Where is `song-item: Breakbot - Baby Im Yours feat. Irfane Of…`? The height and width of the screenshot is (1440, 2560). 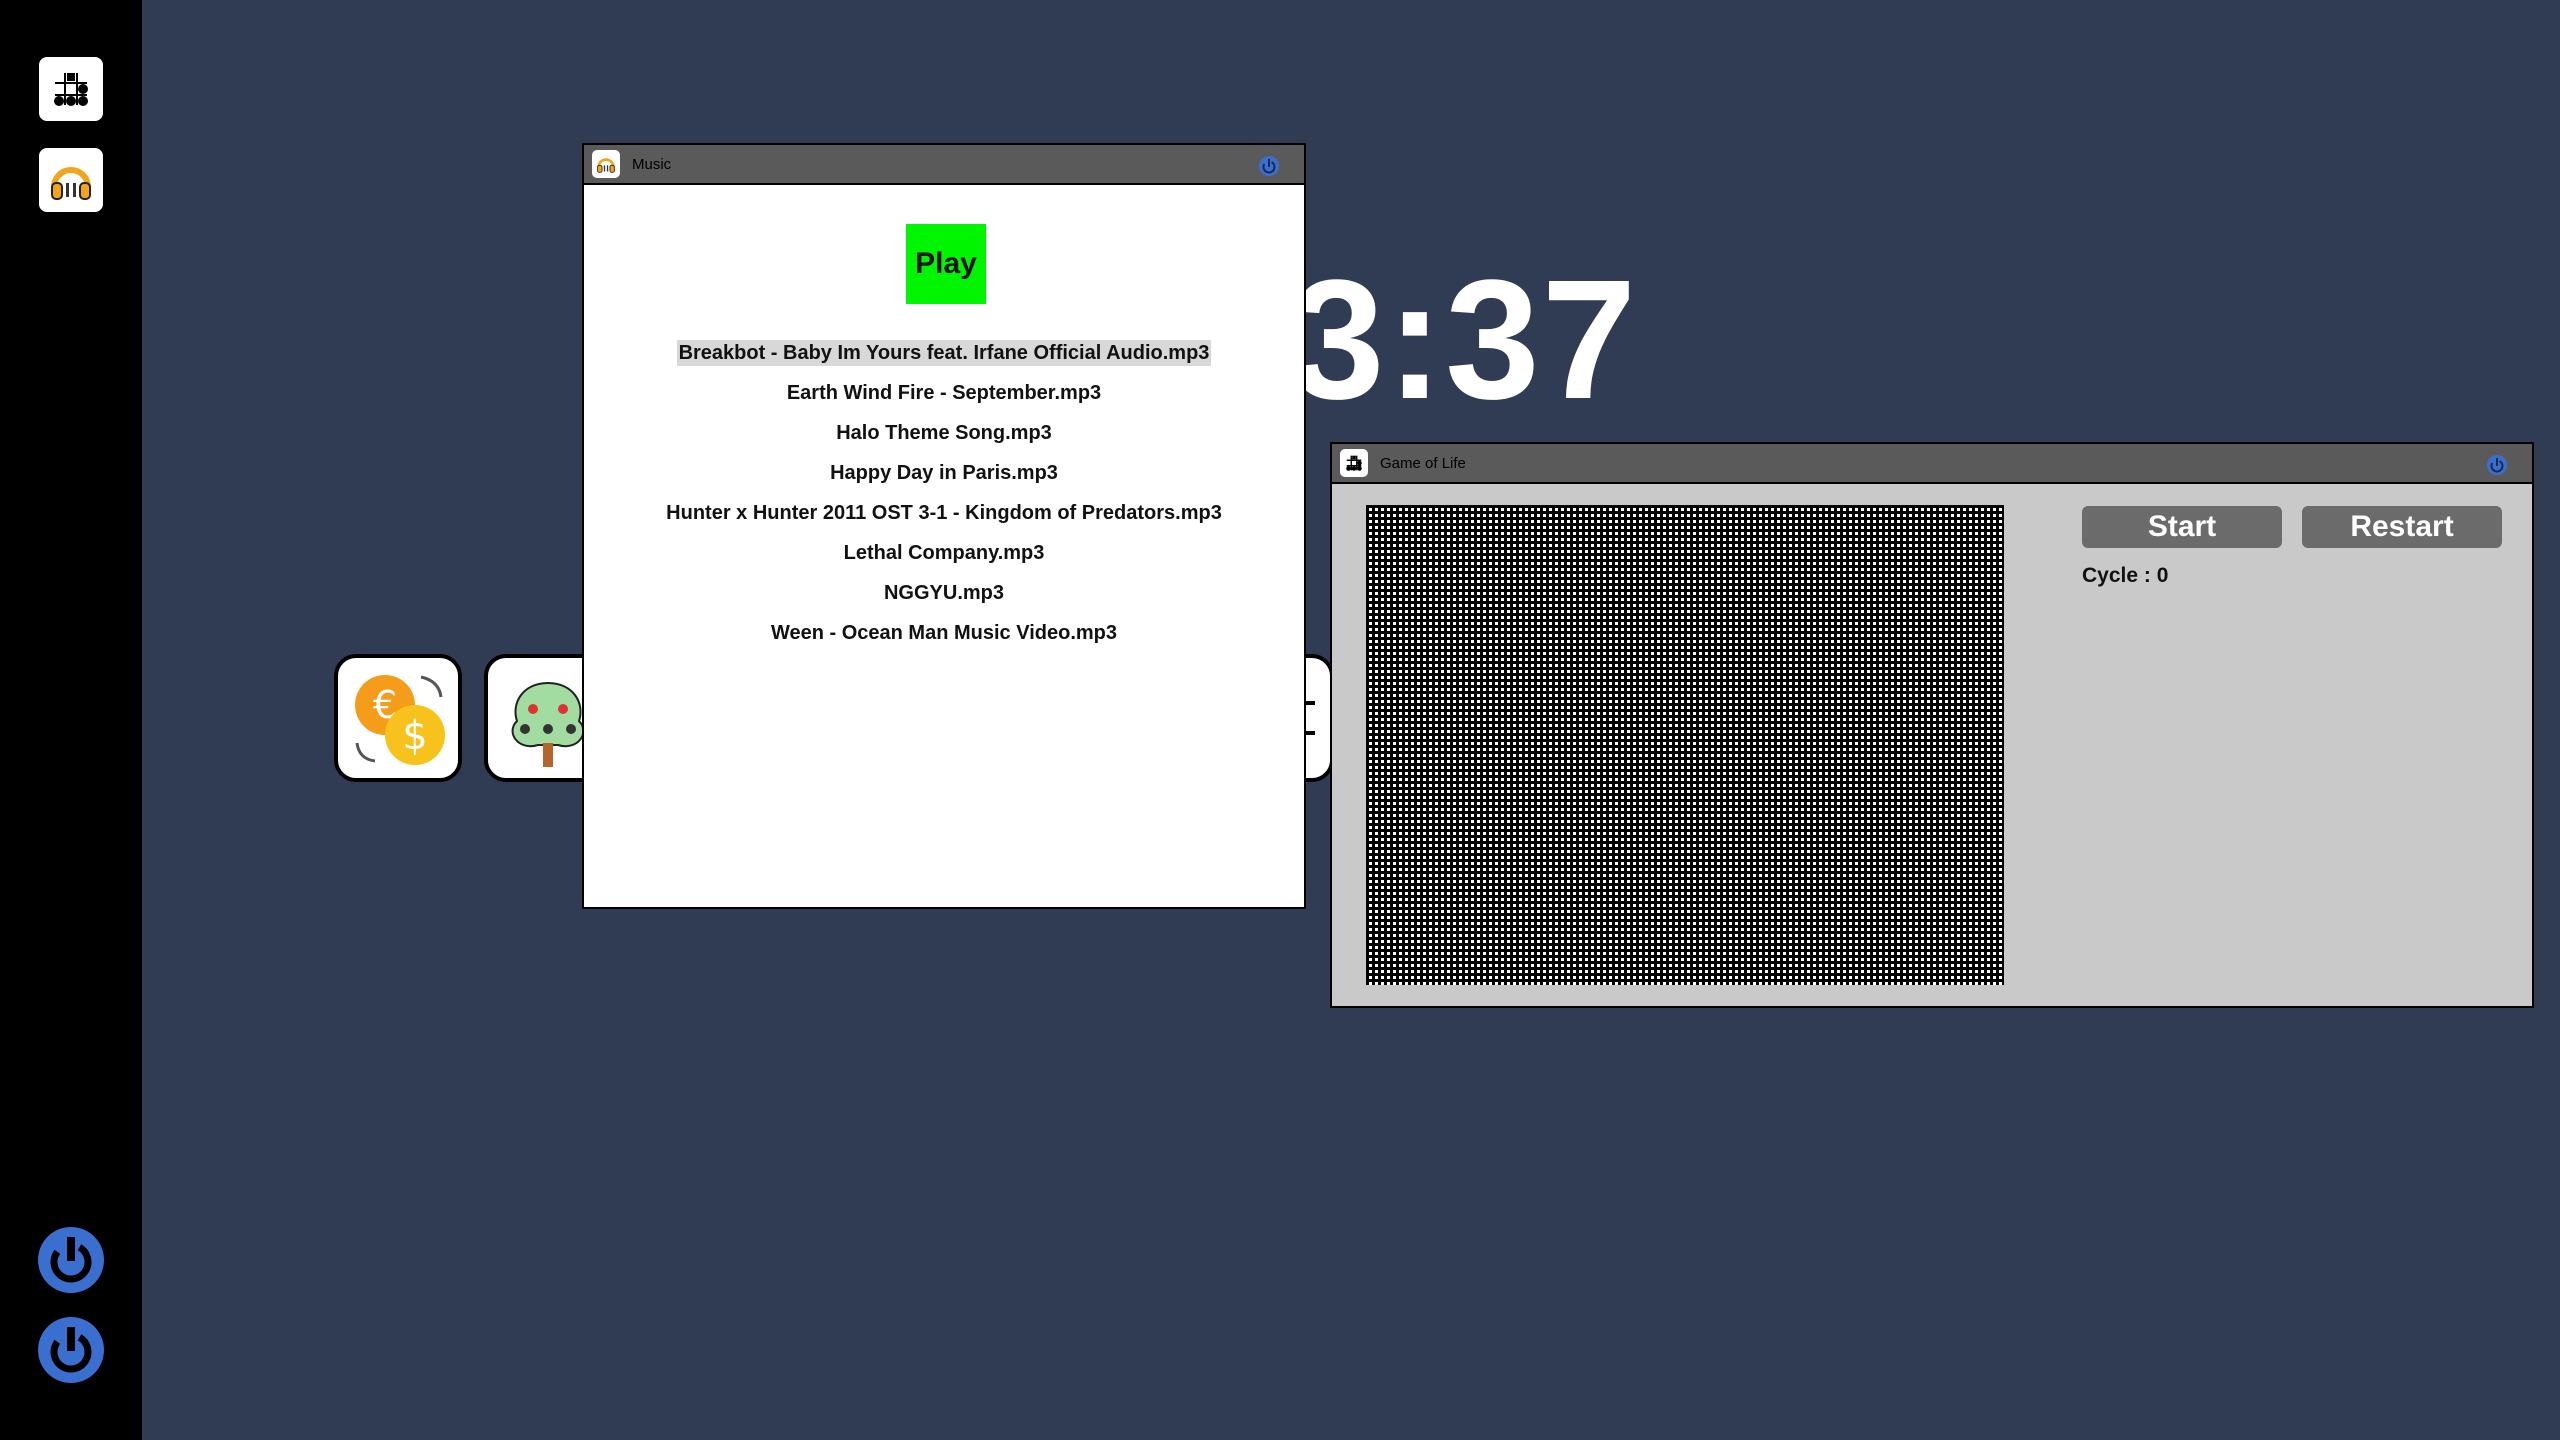
song-item: Breakbot - Baby Im Yours feat. Irfane Of… is located at coordinates (944, 353).